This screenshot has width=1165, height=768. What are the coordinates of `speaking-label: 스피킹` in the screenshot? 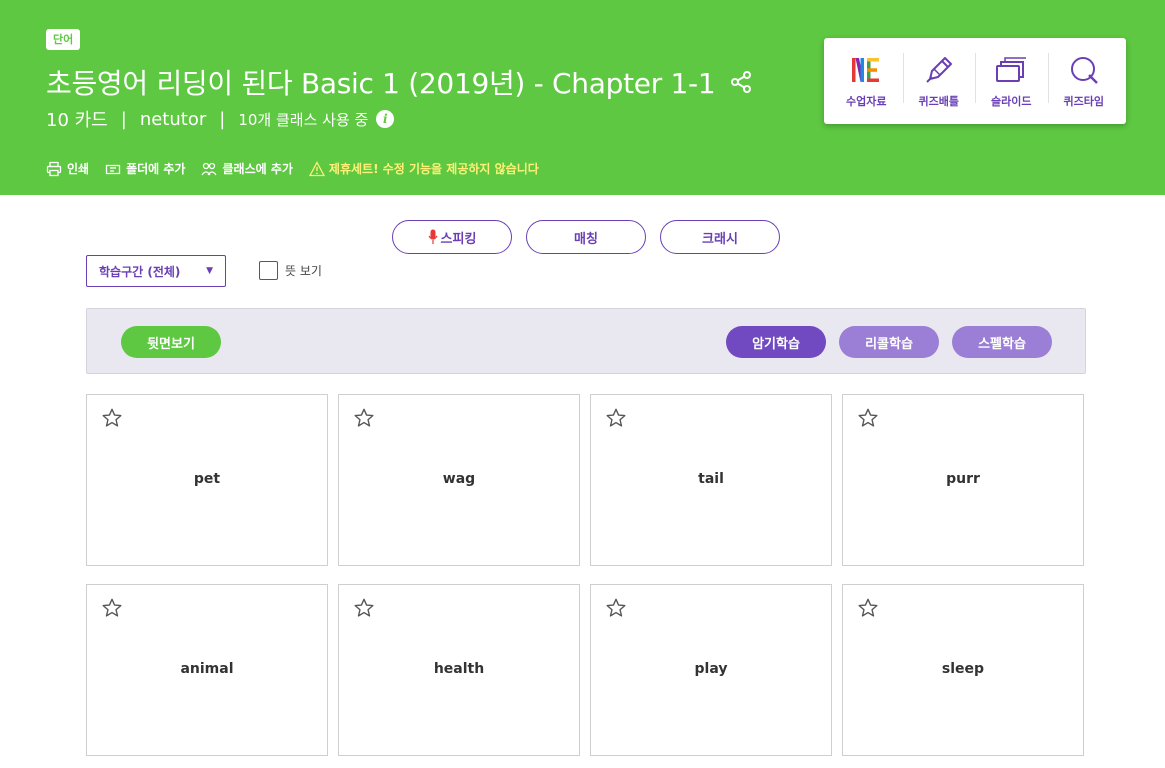 It's located at (458, 239).